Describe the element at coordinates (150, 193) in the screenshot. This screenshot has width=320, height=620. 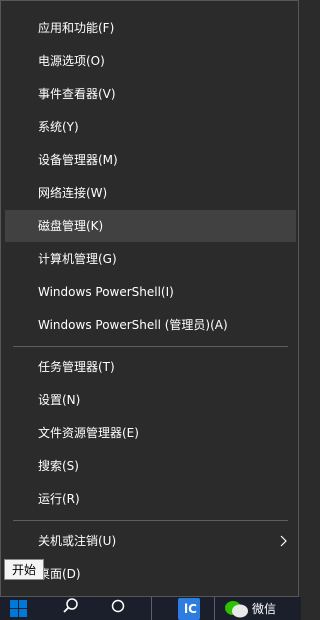
I see `menu-item-network-connections: 网络连接(W)` at that location.